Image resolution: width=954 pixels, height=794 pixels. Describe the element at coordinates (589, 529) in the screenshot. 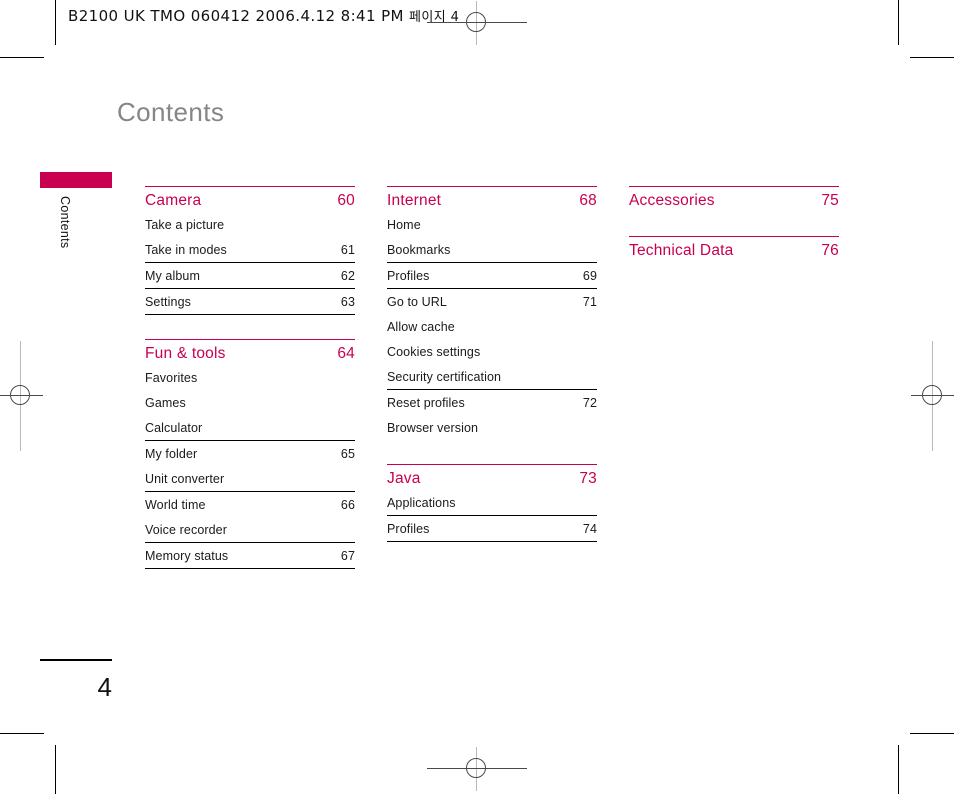

I see `toc-entry-page-number: 74` at that location.